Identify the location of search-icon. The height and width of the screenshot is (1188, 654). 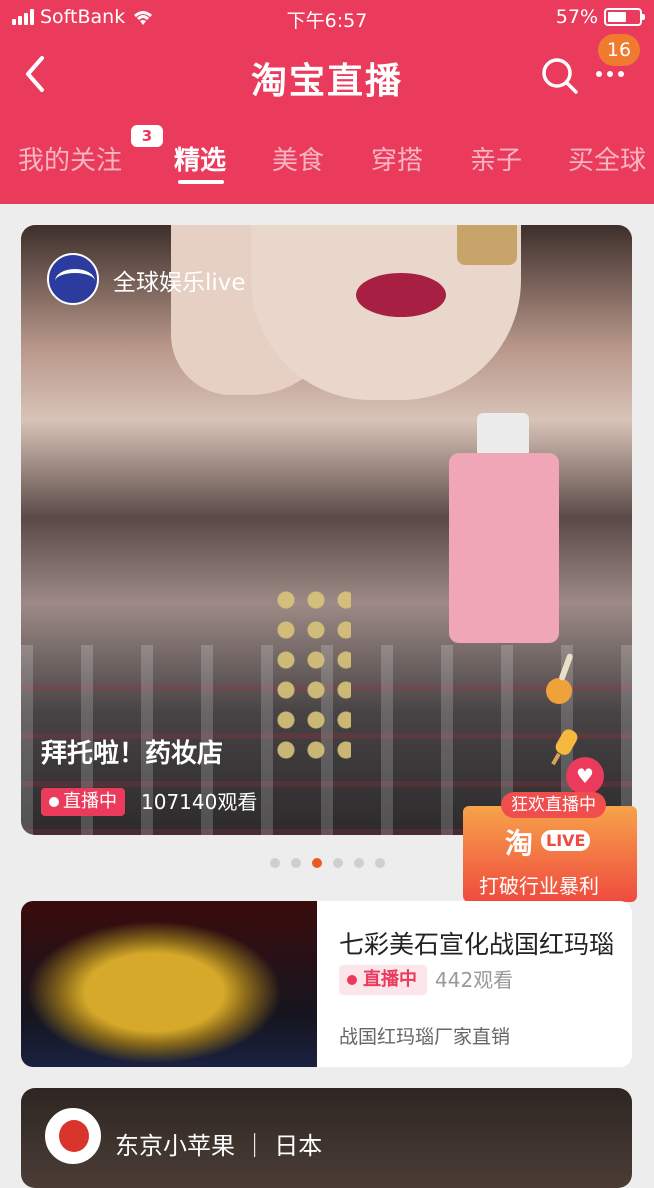
(560, 76).